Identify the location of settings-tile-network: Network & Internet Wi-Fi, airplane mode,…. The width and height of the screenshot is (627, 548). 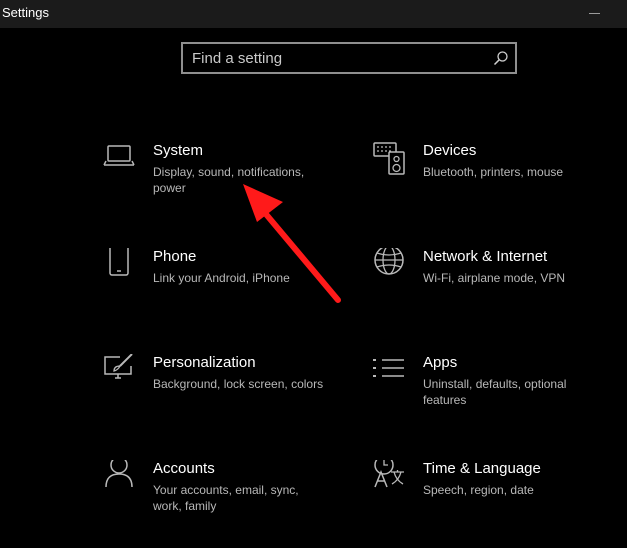
(500, 292).